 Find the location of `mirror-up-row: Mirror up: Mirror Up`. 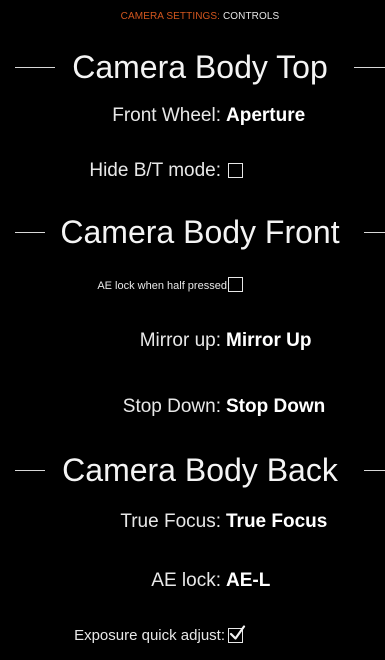

mirror-up-row: Mirror up: Mirror Up is located at coordinates (200, 341).